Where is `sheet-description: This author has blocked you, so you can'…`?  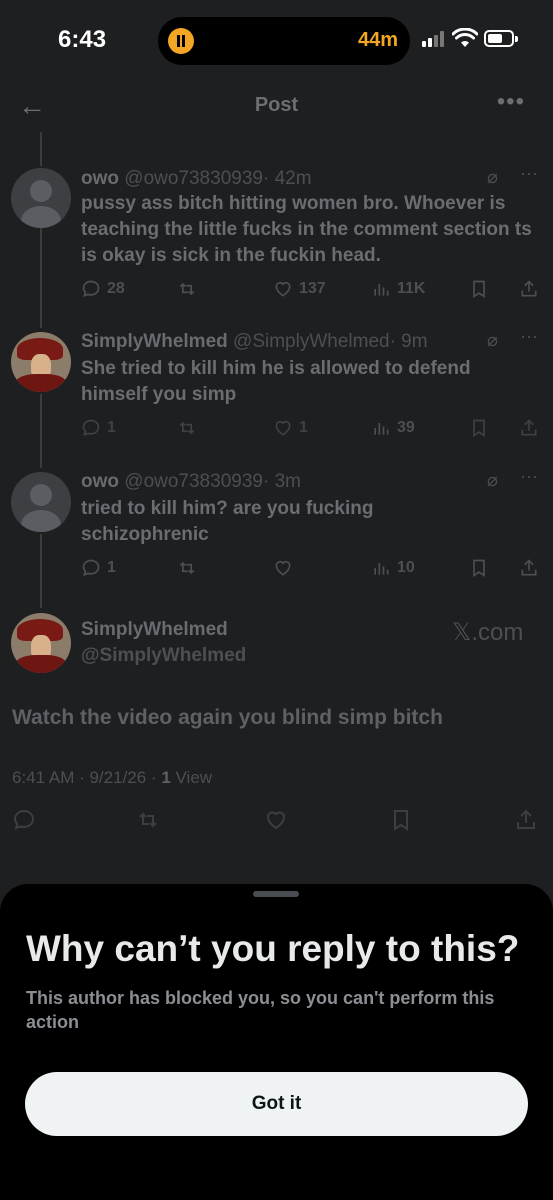 sheet-description: This author has blocked you, so you can'… is located at coordinates (260, 1010).